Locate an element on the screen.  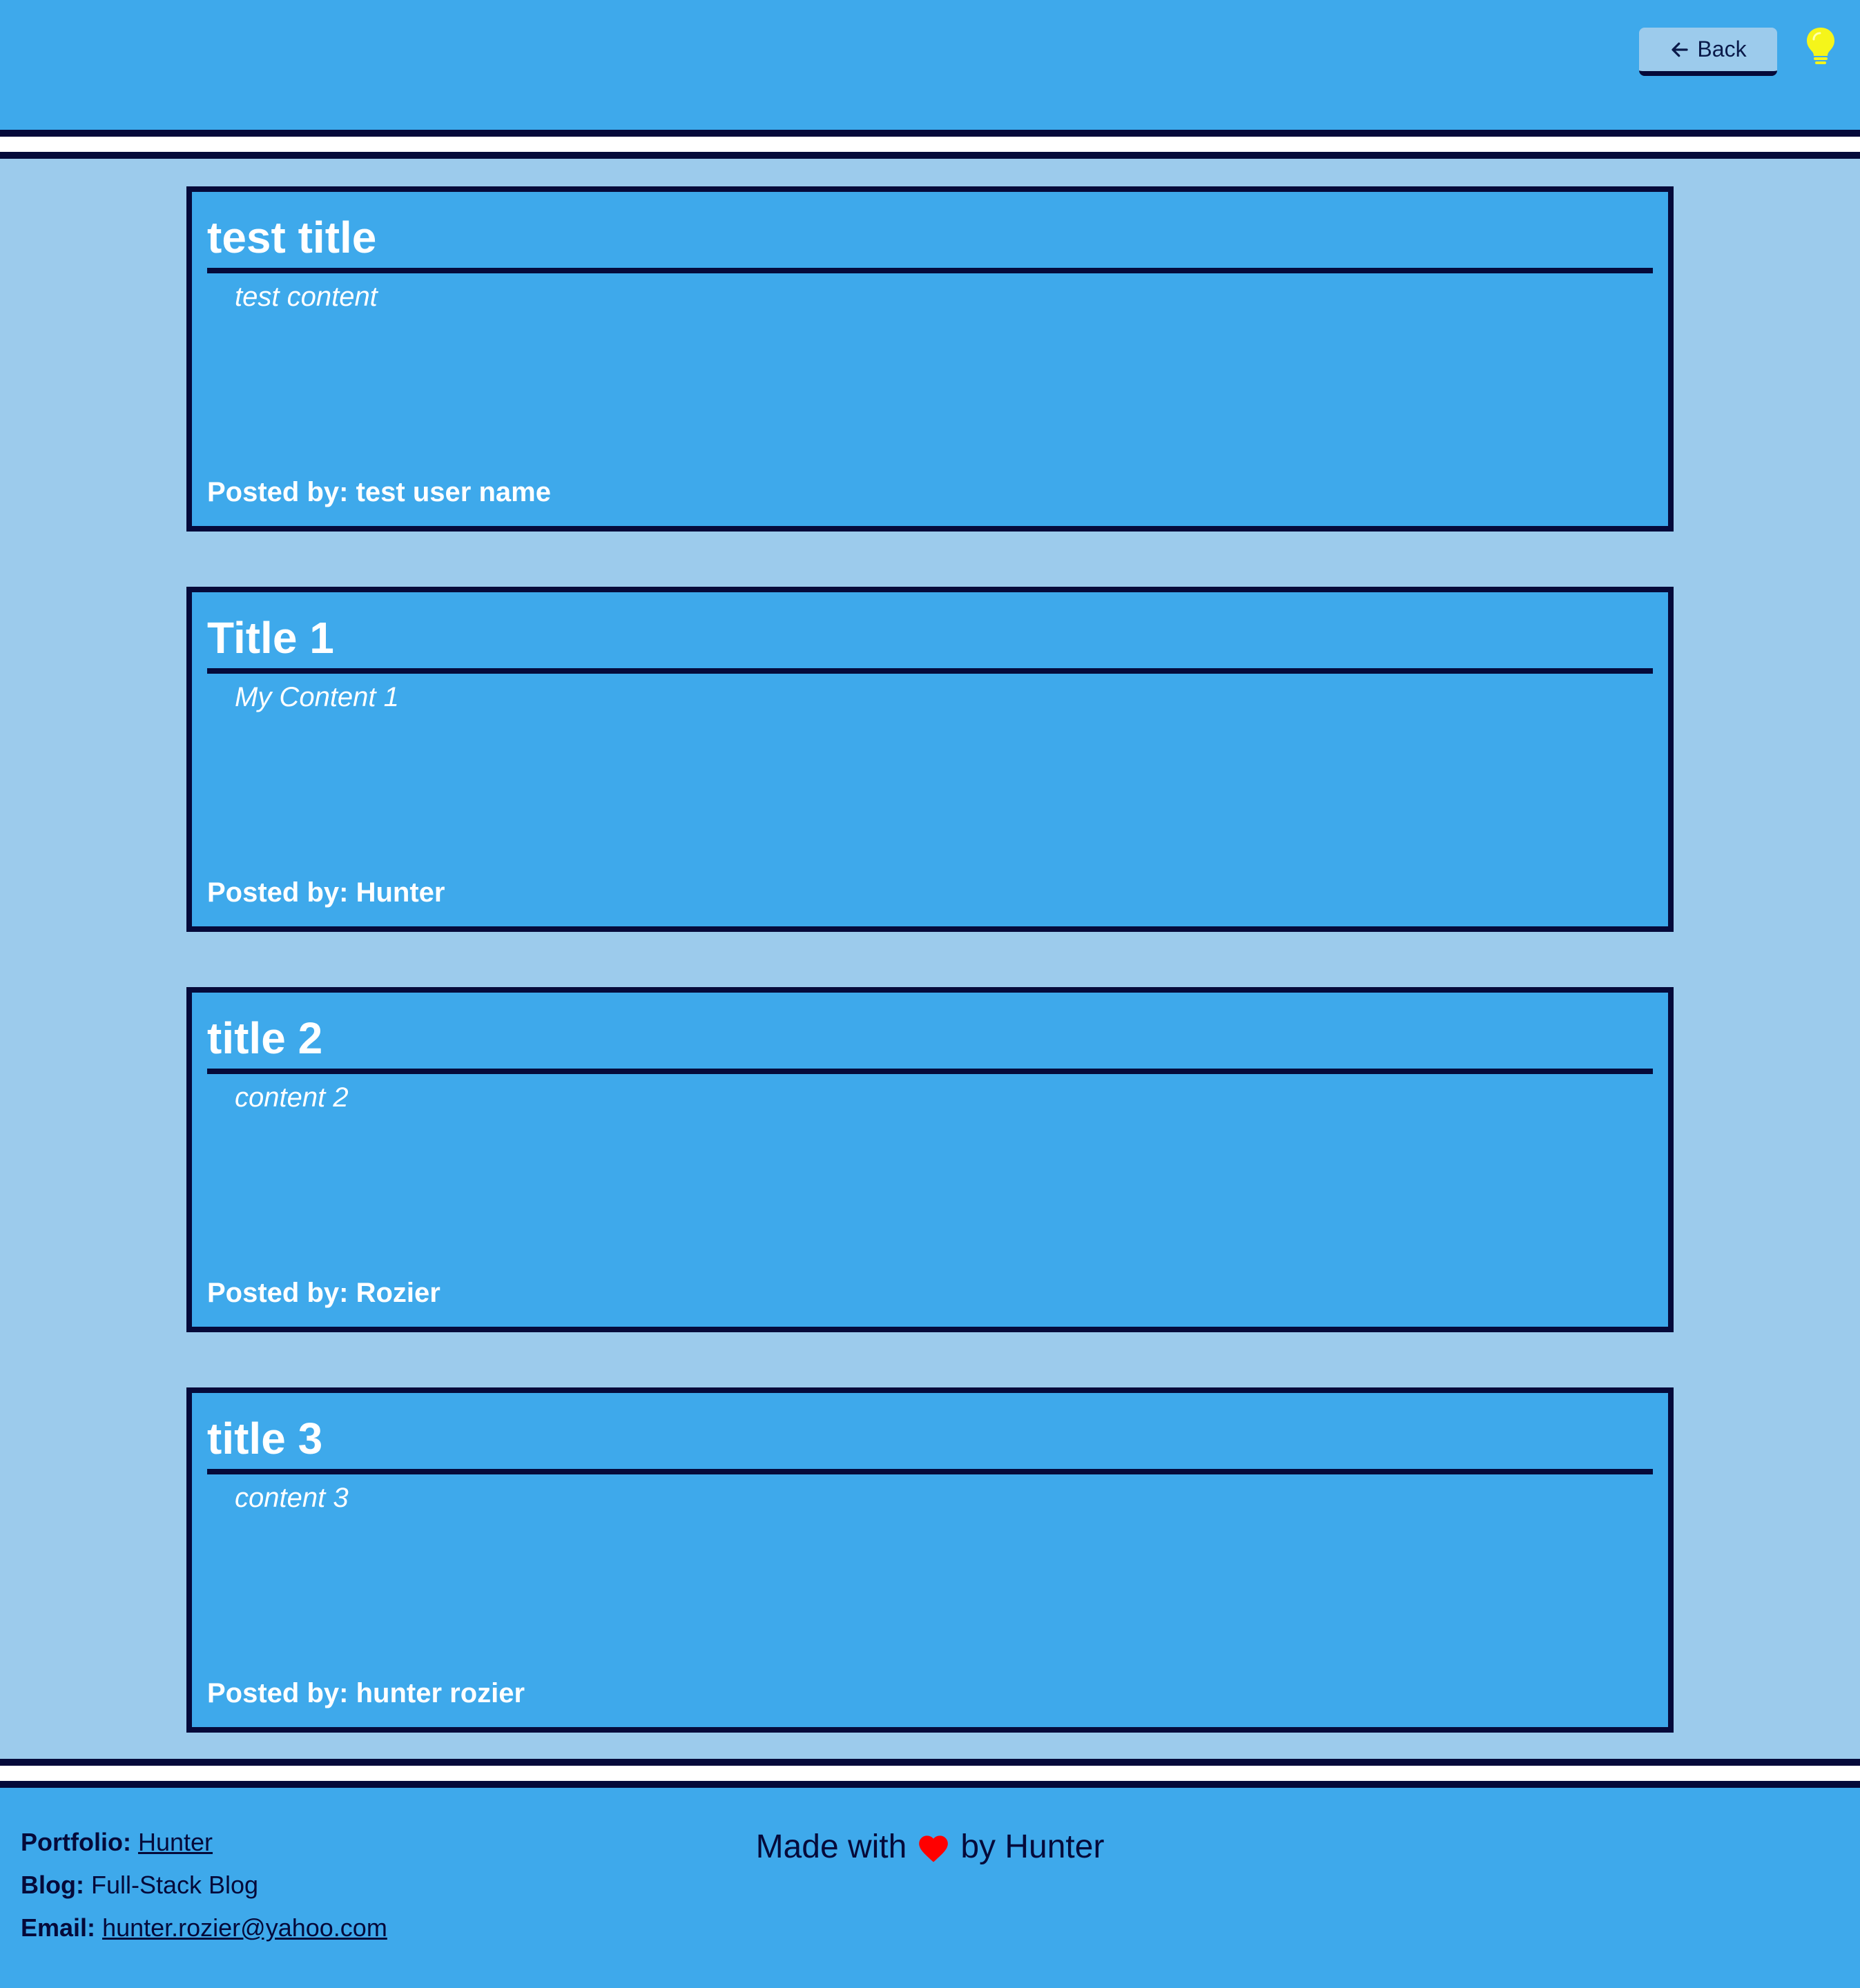
post-card: test title test content Posted by is located at coordinates (930, 359).